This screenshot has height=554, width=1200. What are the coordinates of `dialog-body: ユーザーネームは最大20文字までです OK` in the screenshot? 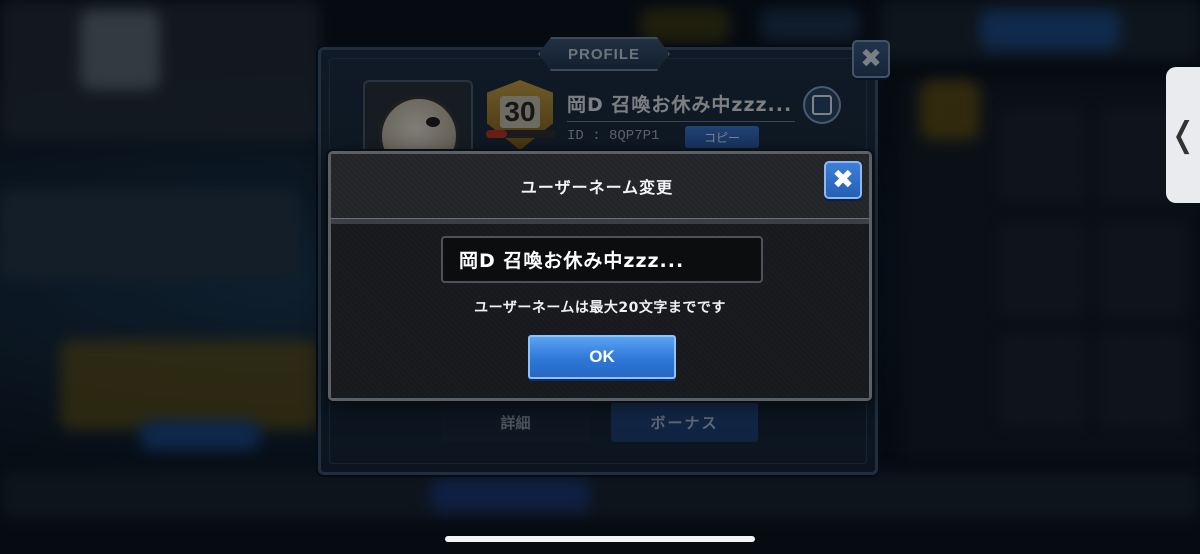 It's located at (600, 311).